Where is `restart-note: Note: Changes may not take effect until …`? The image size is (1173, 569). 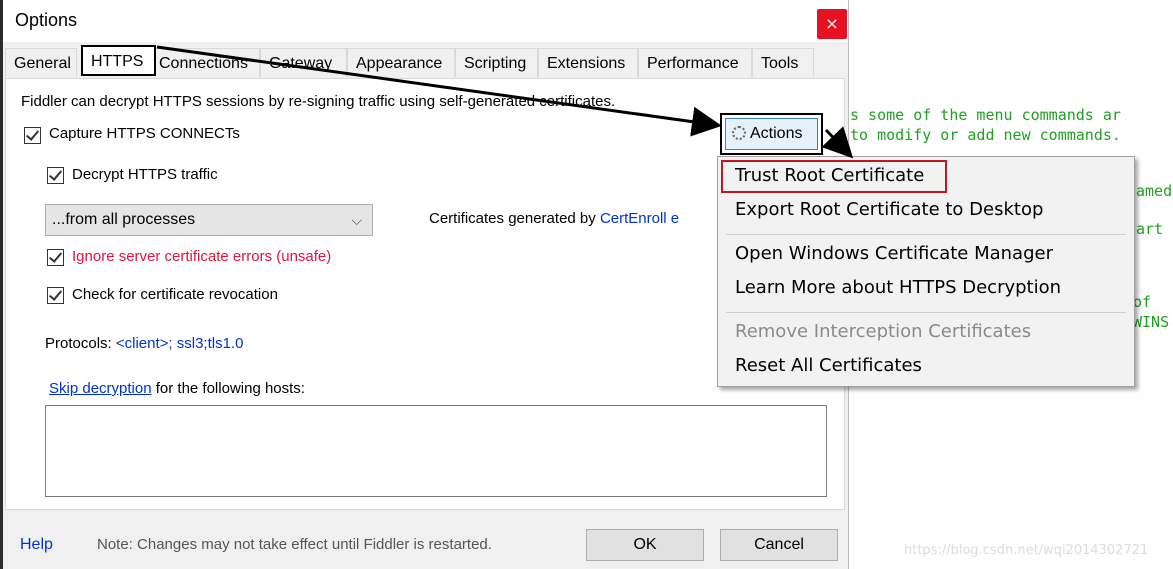
restart-note: Note: Changes may not take effect until … is located at coordinates (294, 544).